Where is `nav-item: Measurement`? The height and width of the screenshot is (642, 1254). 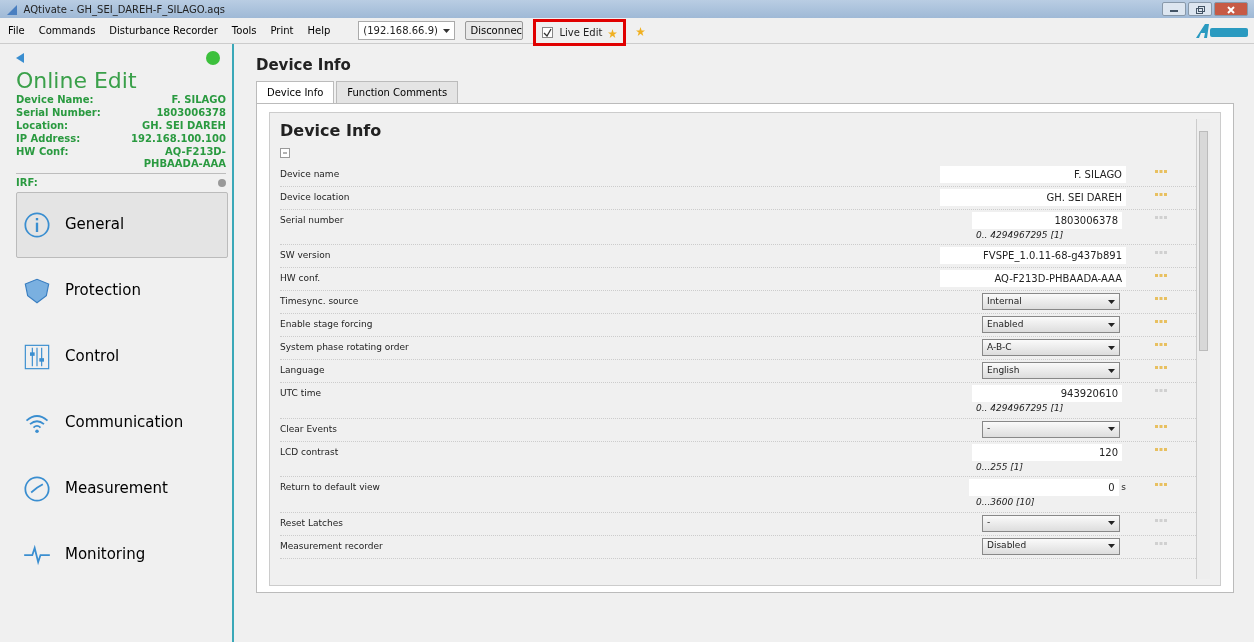 nav-item: Measurement is located at coordinates (122, 488).